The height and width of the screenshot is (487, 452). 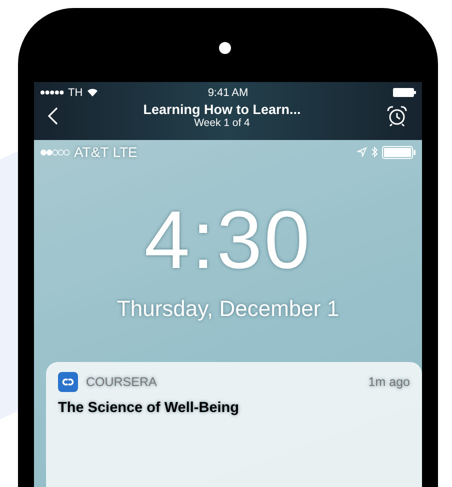 I want to click on carrier-label: AT&T, so click(x=91, y=152).